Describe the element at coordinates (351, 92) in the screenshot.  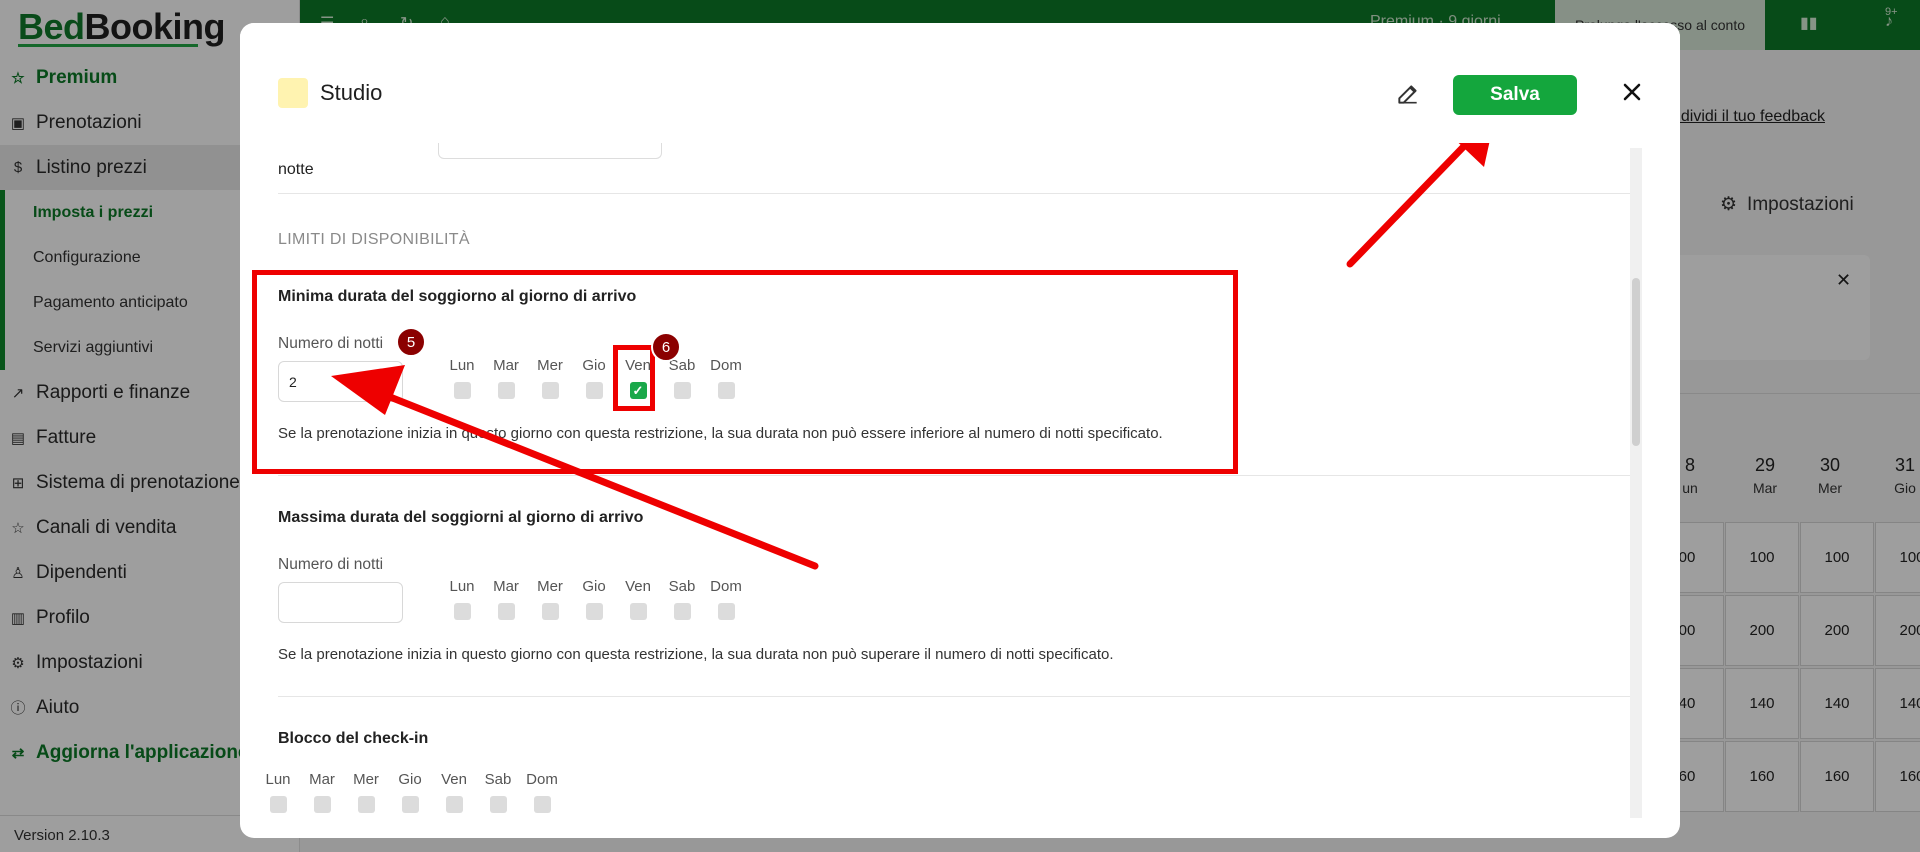
I see `modal-title: Studio` at that location.